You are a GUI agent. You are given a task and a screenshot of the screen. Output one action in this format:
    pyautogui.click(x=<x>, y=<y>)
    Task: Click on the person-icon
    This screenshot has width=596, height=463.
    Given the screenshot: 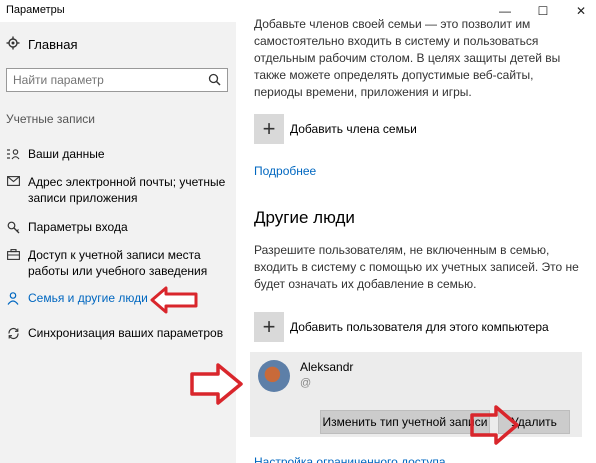 What is the action you would take?
    pyautogui.click(x=13, y=298)
    